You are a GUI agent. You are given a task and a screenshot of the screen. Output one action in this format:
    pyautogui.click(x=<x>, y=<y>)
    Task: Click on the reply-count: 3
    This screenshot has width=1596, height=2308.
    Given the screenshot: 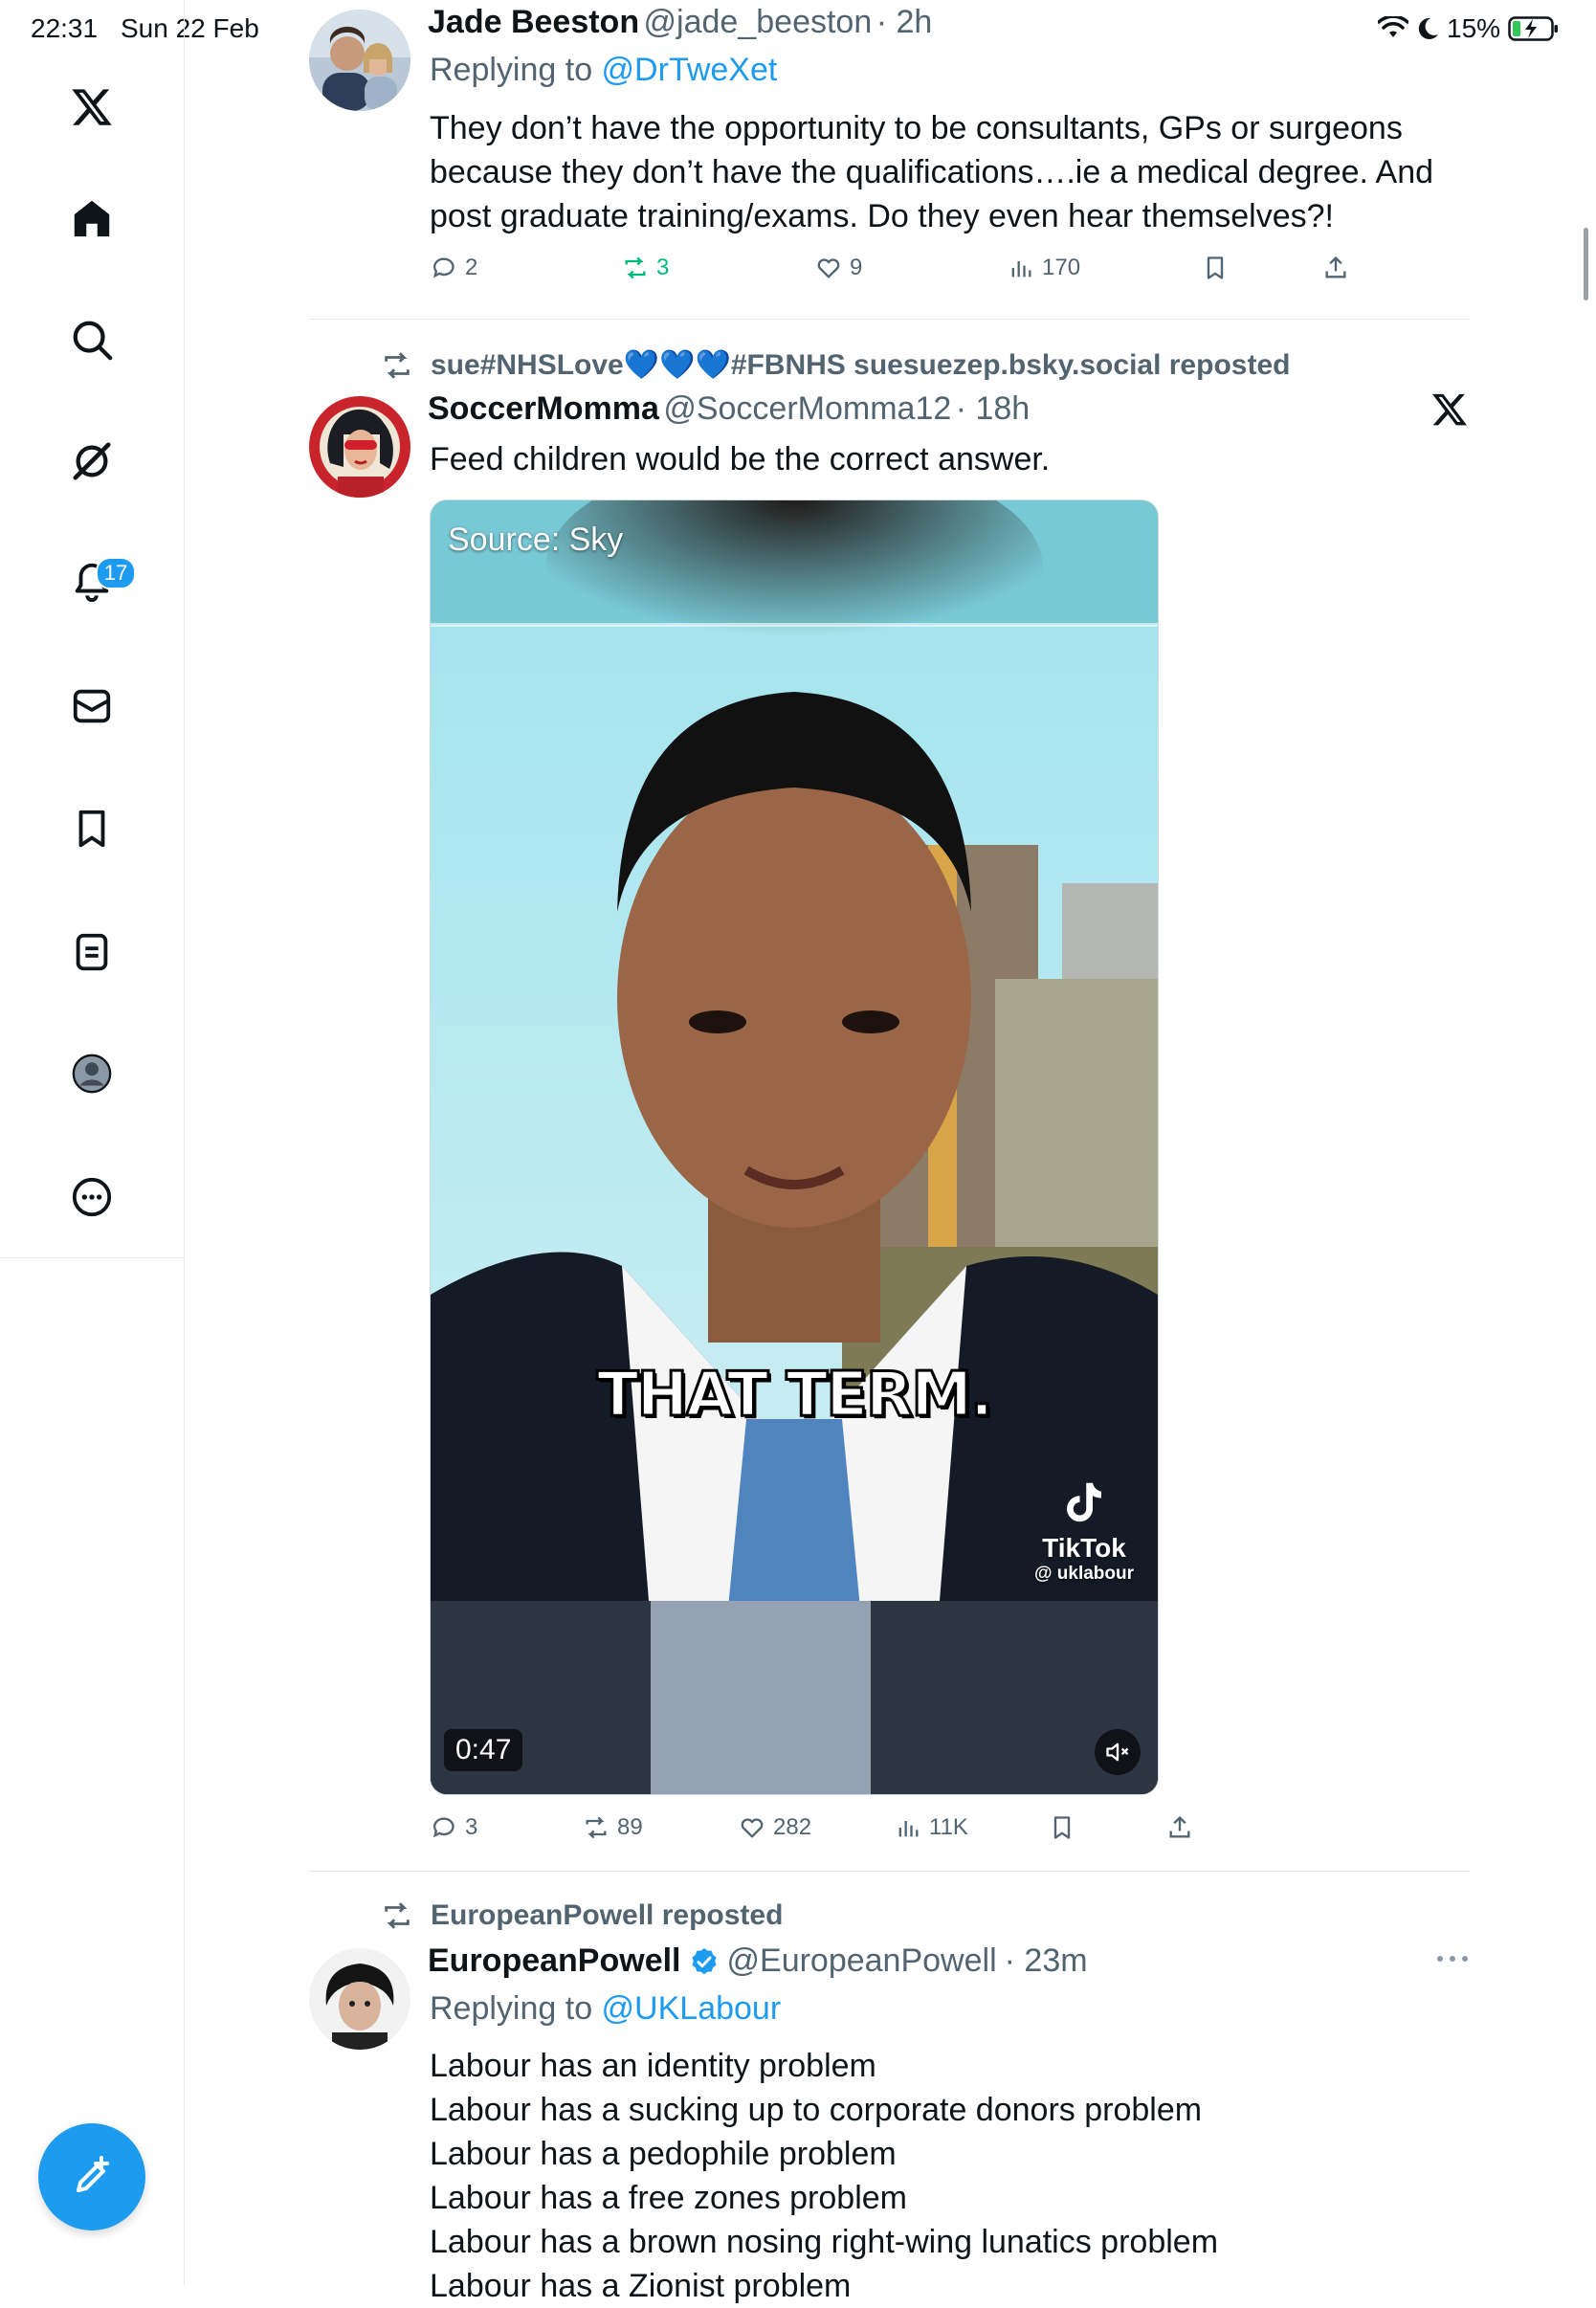 What is the action you would take?
    pyautogui.click(x=472, y=1827)
    